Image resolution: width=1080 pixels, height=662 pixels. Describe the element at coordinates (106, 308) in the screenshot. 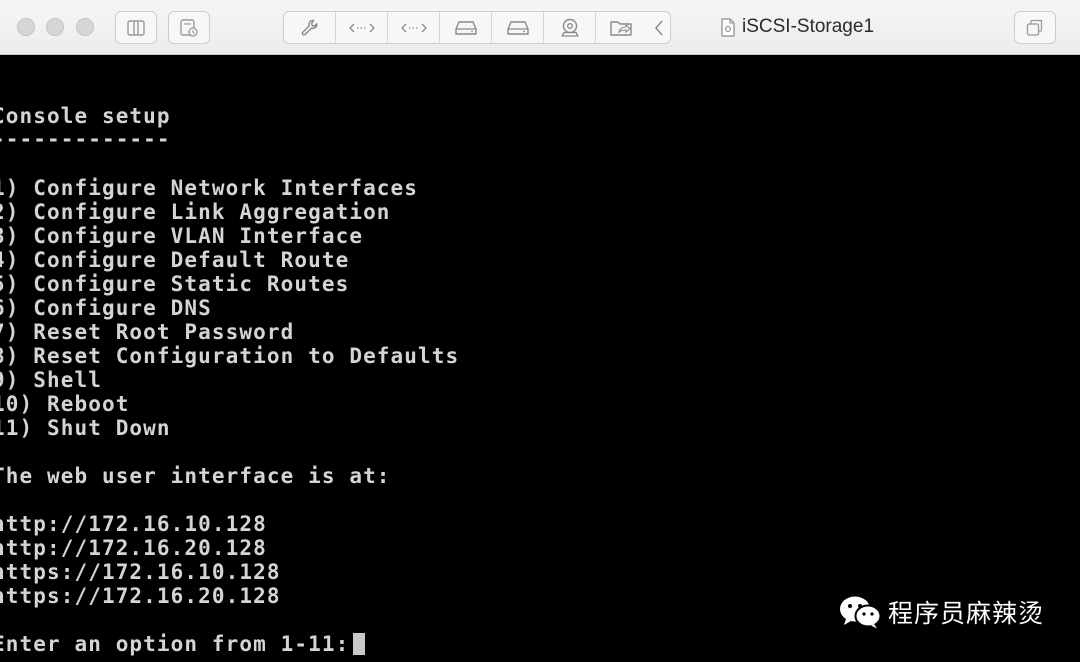

I see `menu-option: 6) Configure DNS` at that location.